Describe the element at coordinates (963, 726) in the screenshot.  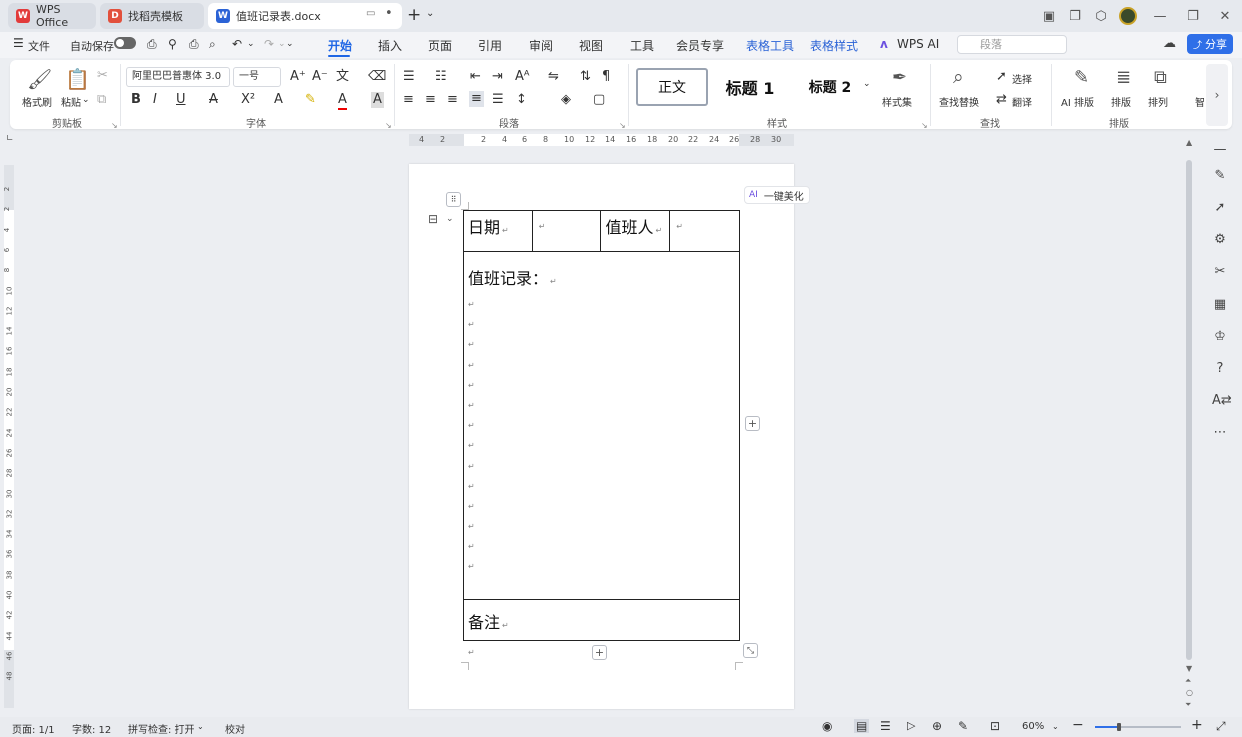
I see `pen-icon: ✎` at that location.